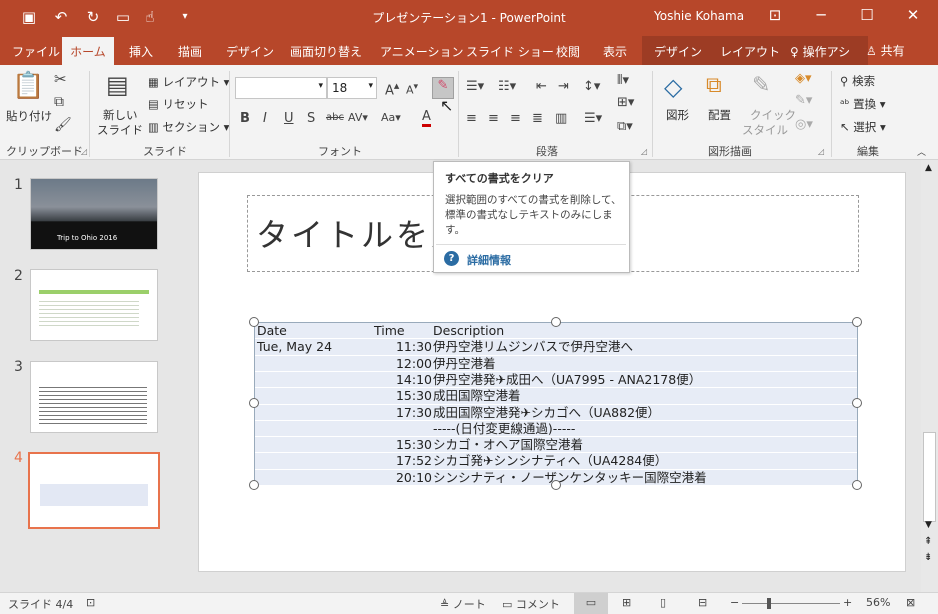 This screenshot has width=938, height=614. What do you see at coordinates (913, 15) in the screenshot?
I see `close-button: ✕` at bounding box center [913, 15].